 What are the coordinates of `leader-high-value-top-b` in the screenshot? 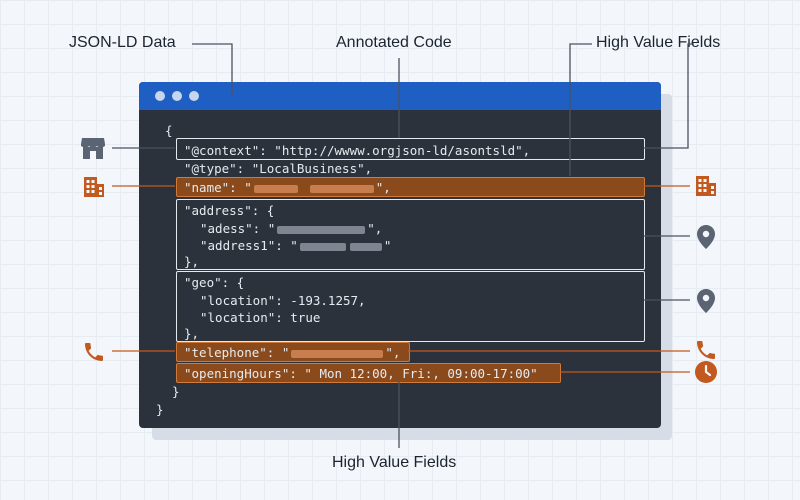 It's located at (669, 96).